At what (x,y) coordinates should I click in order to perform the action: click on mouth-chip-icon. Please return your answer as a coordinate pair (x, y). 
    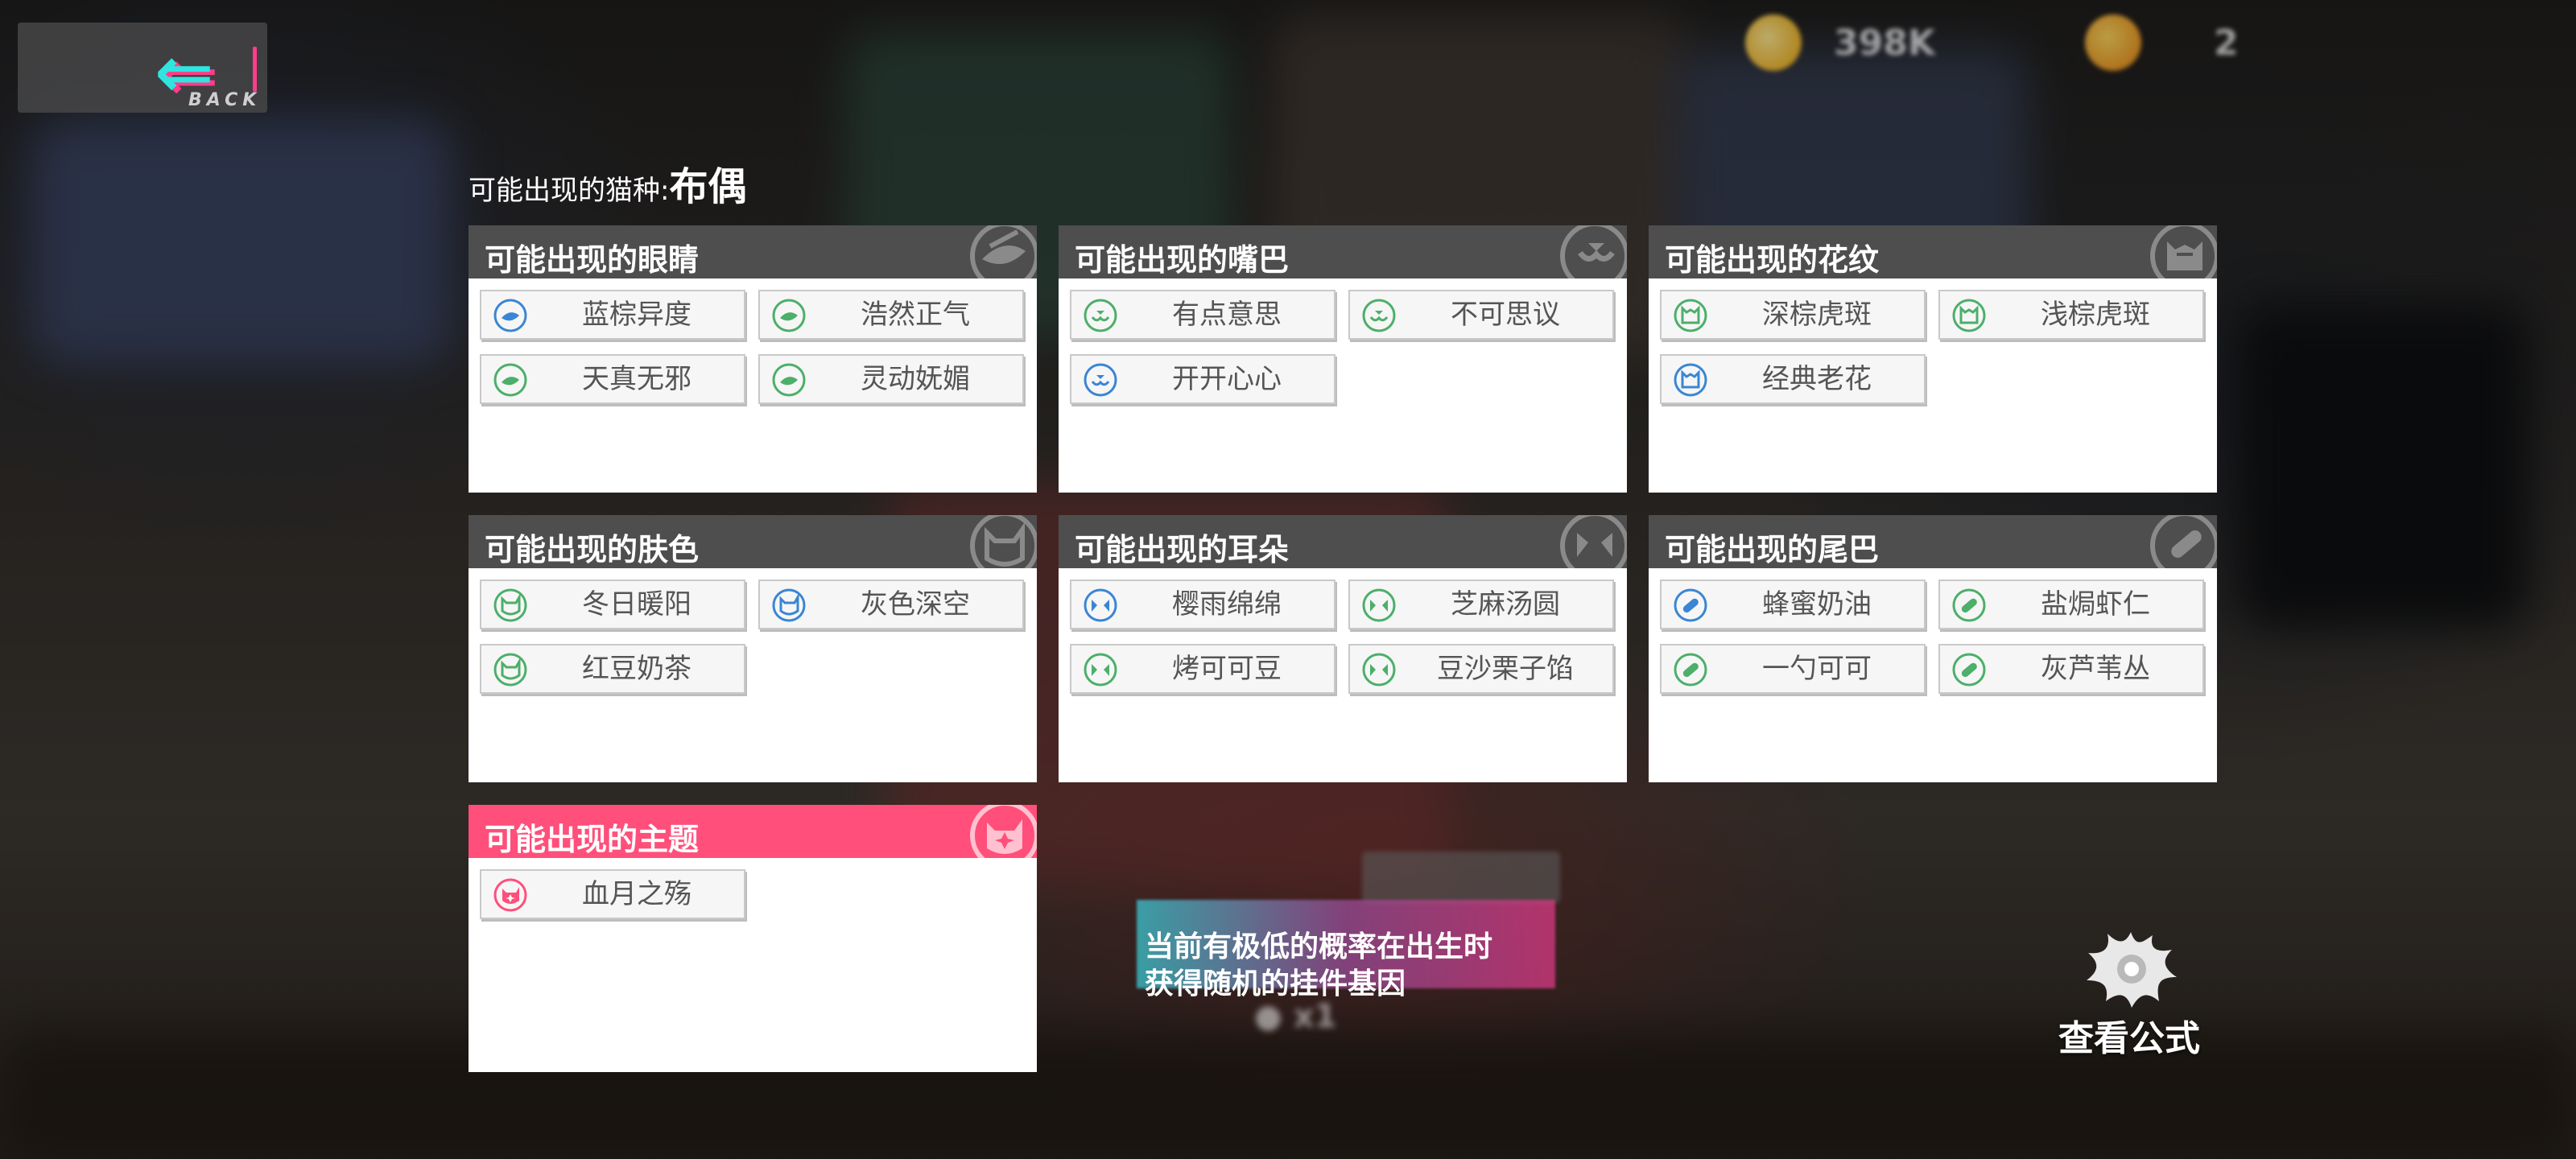
    Looking at the image, I should click on (1379, 315).